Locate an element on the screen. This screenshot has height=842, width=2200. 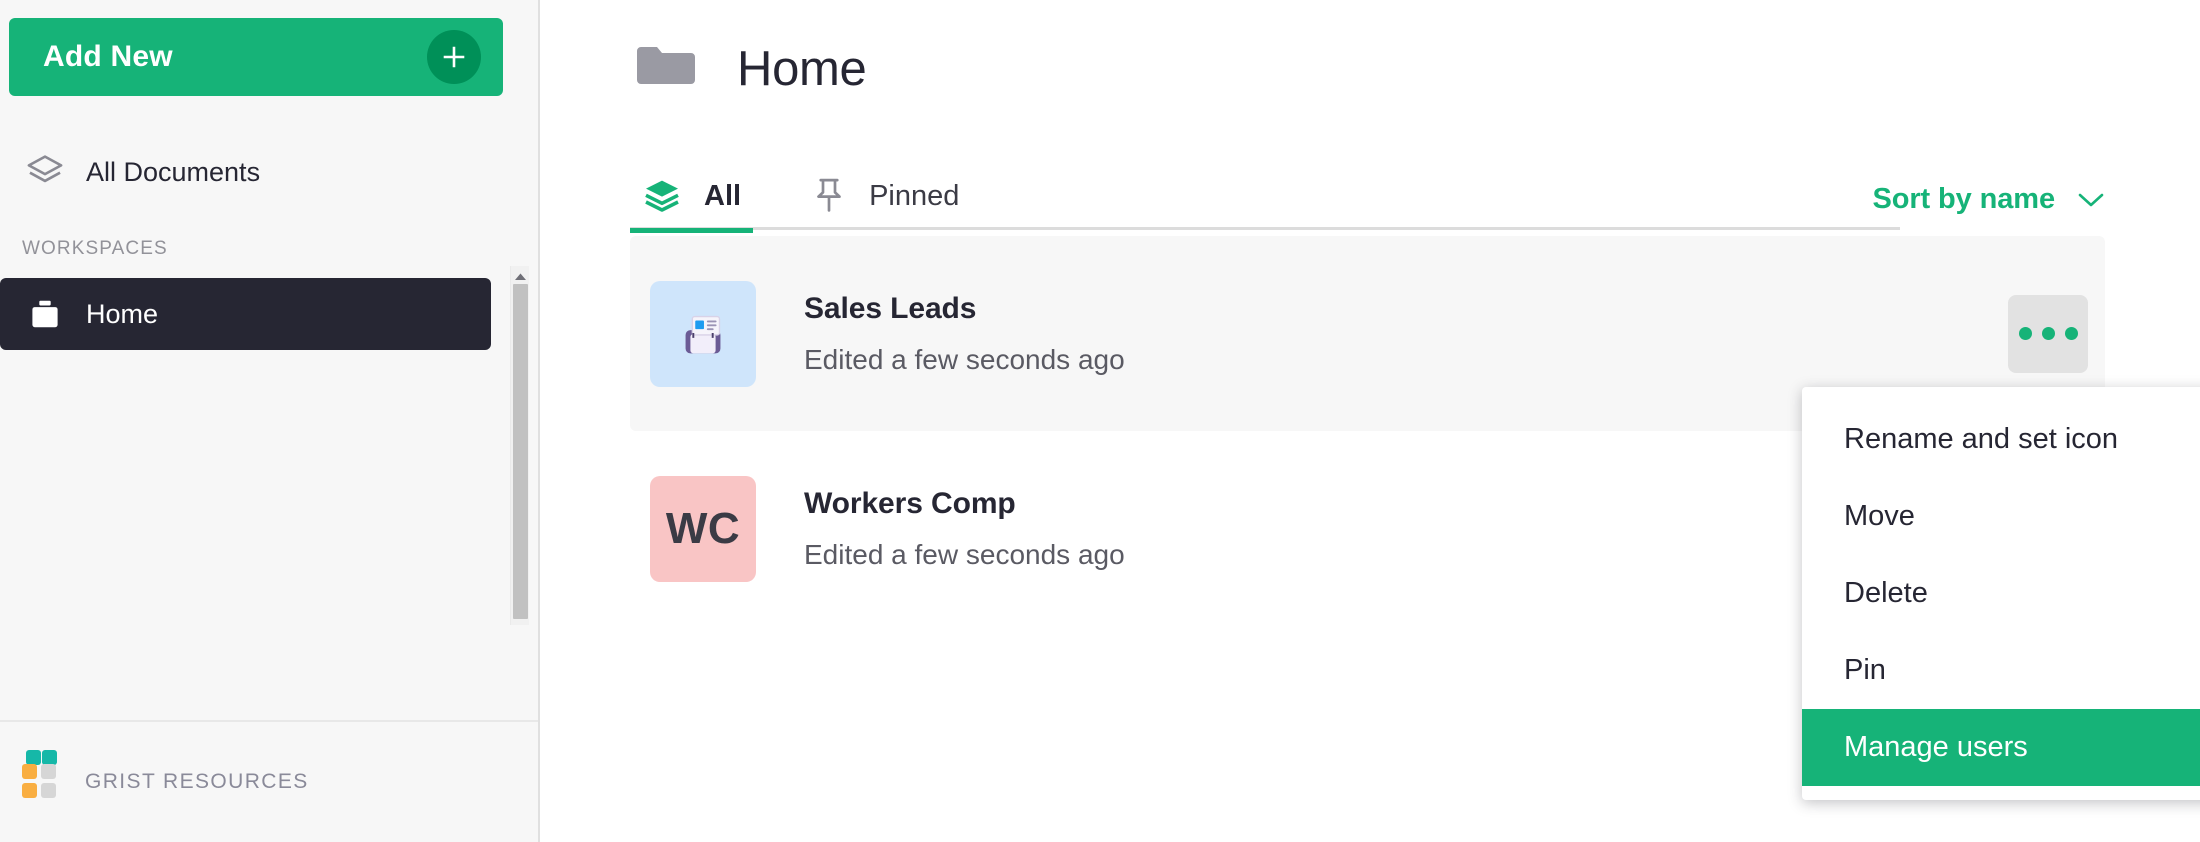
document-initials: WC is located at coordinates (703, 528).